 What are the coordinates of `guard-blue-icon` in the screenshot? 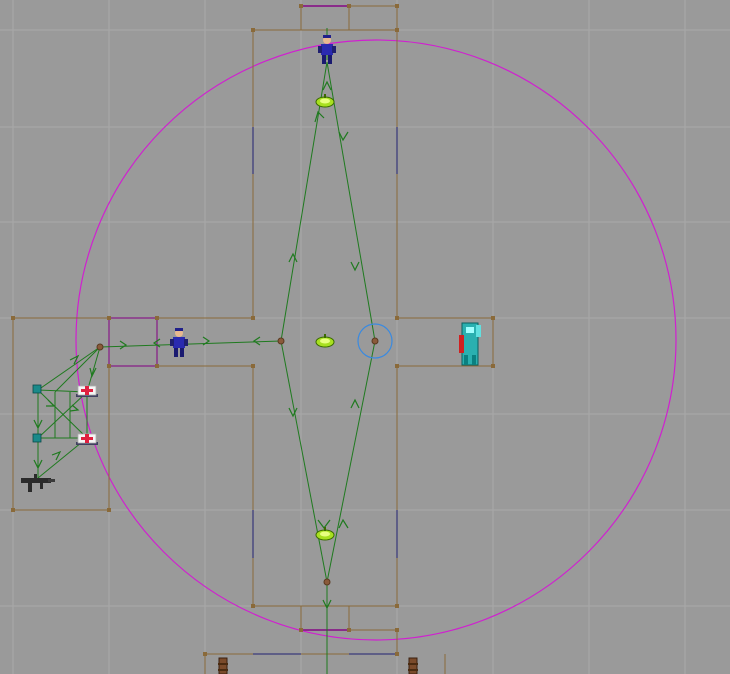 It's located at (179, 342).